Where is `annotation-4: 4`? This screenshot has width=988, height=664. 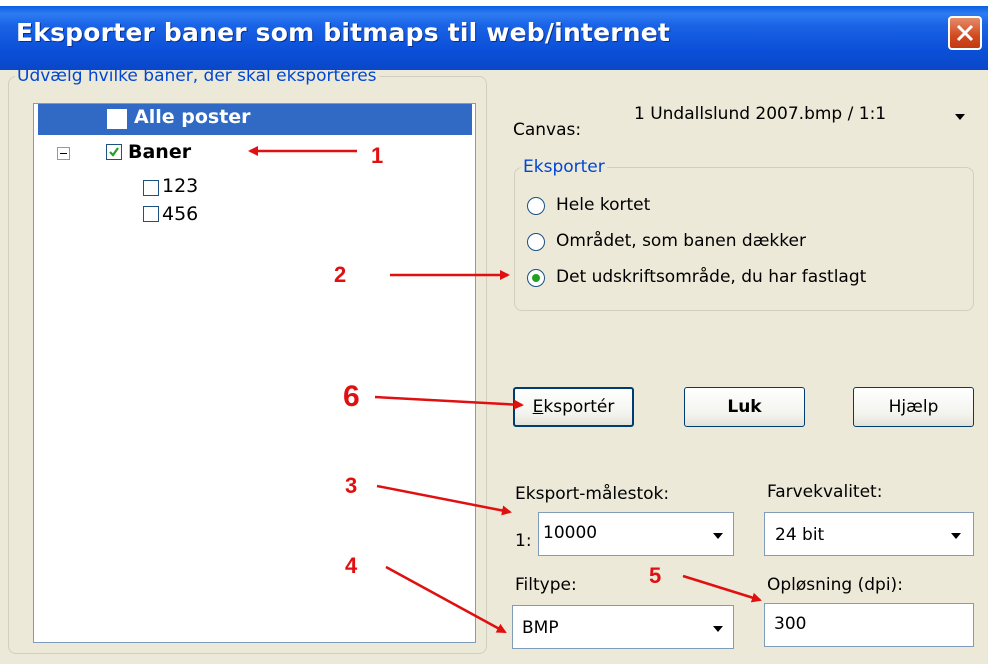
annotation-4: 4 is located at coordinates (351, 565).